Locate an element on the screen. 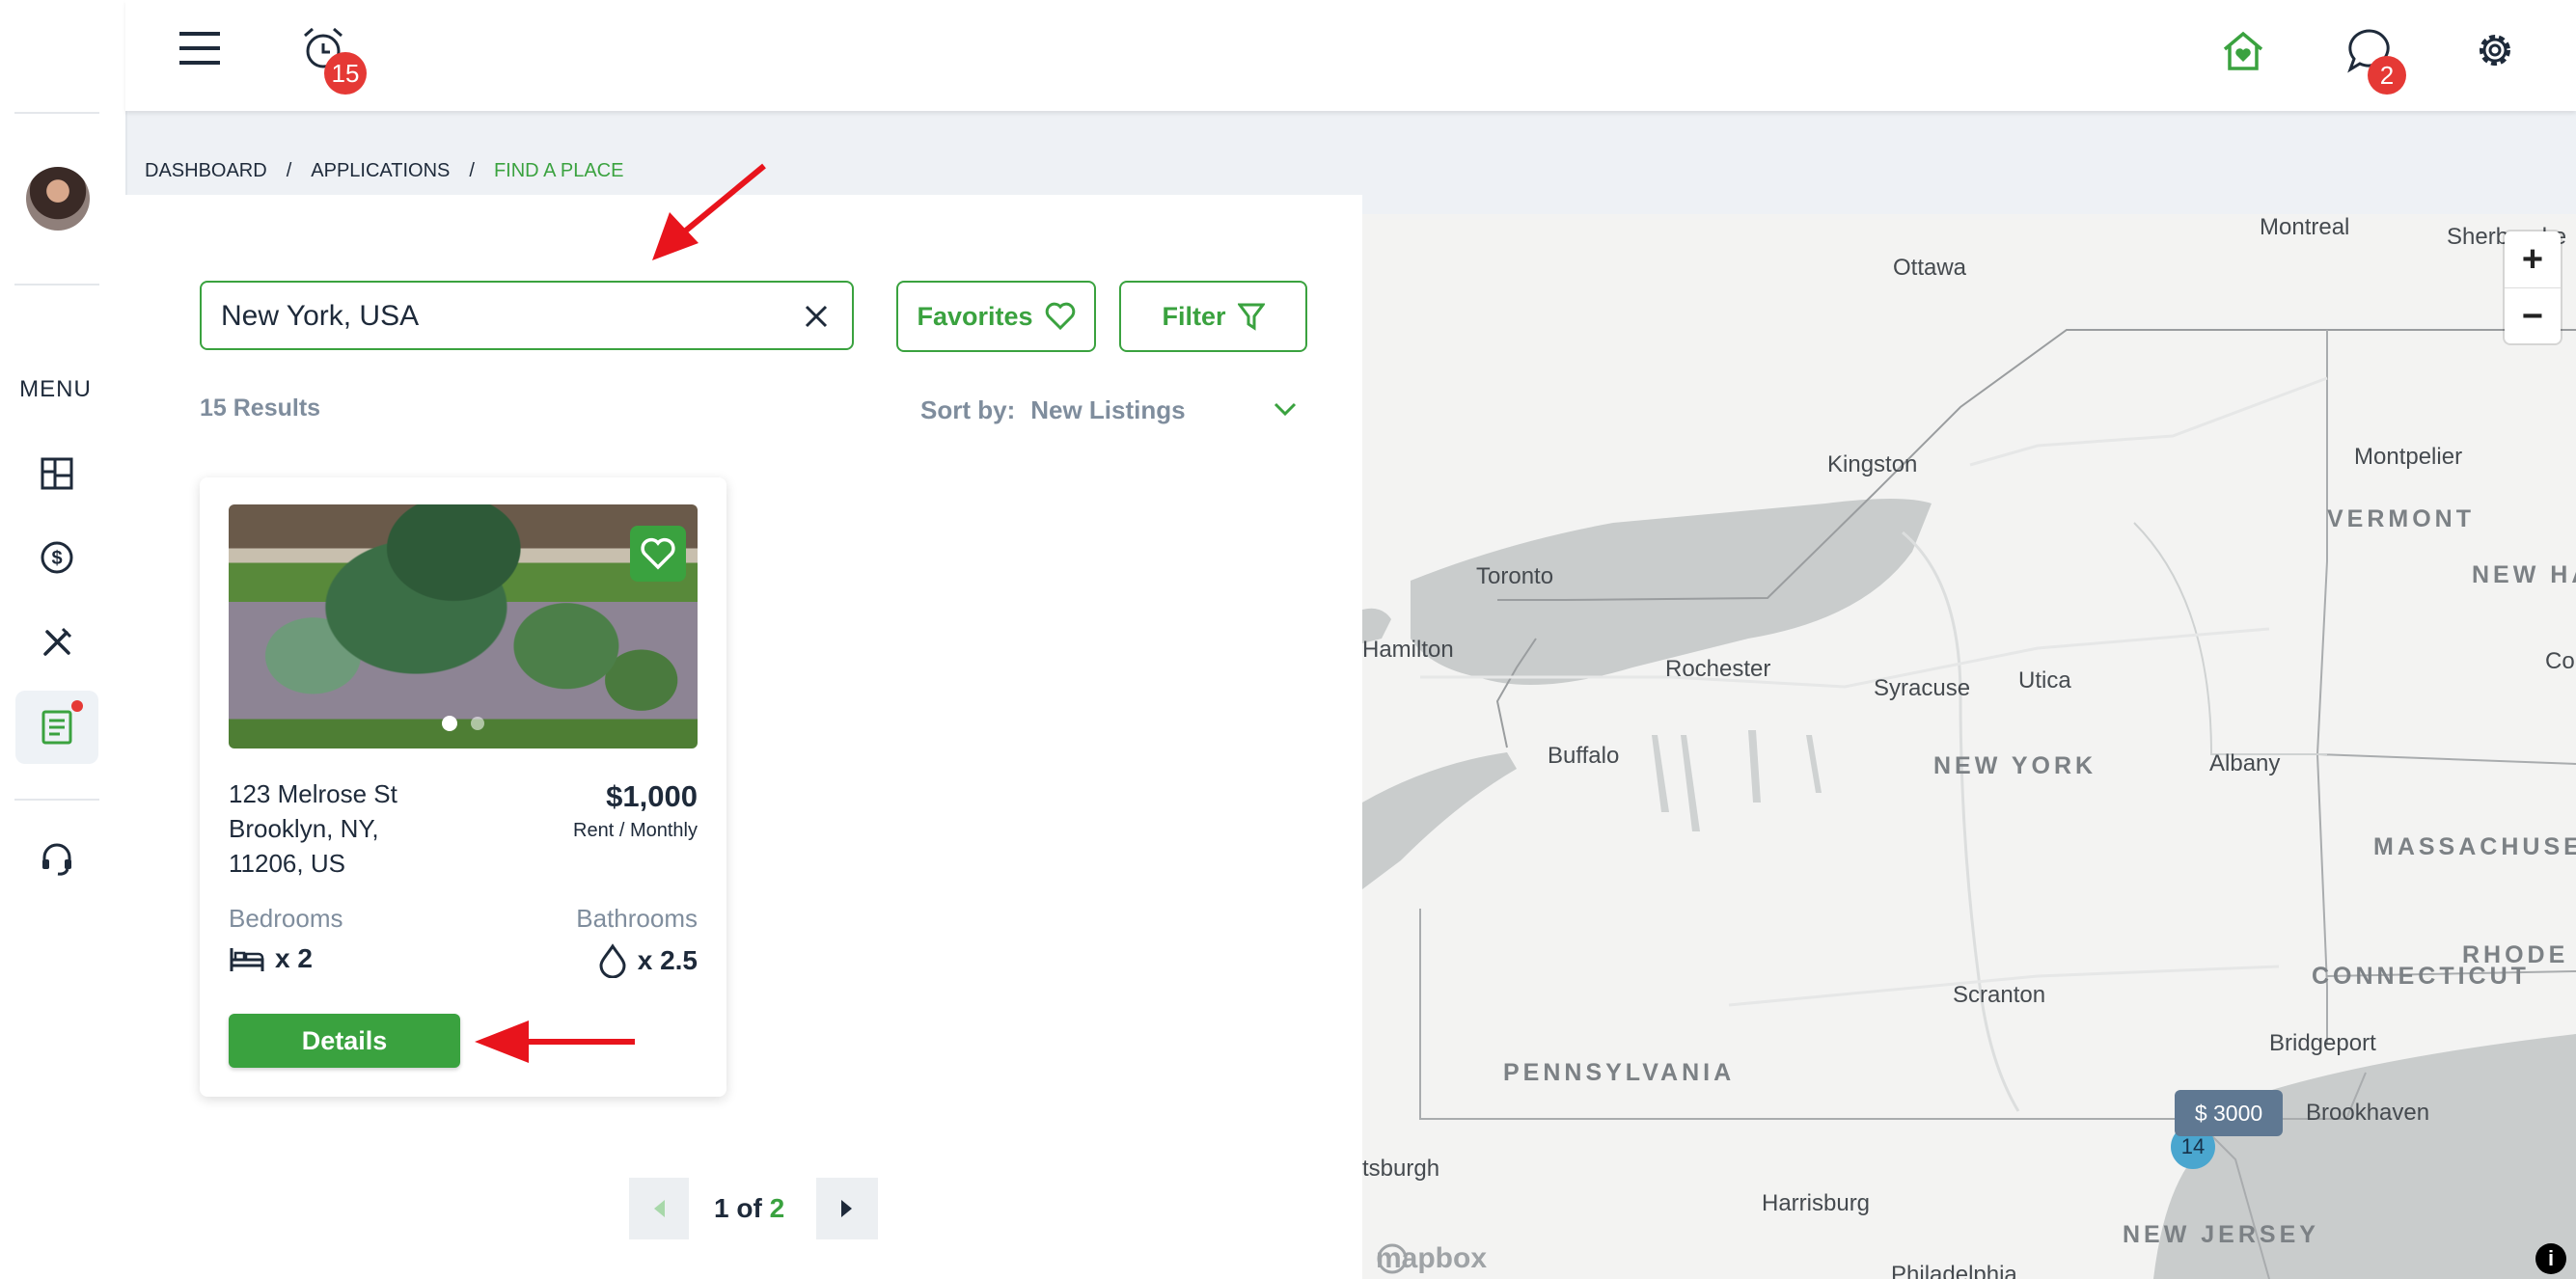  favorite-toggle-button is located at coordinates (658, 554).